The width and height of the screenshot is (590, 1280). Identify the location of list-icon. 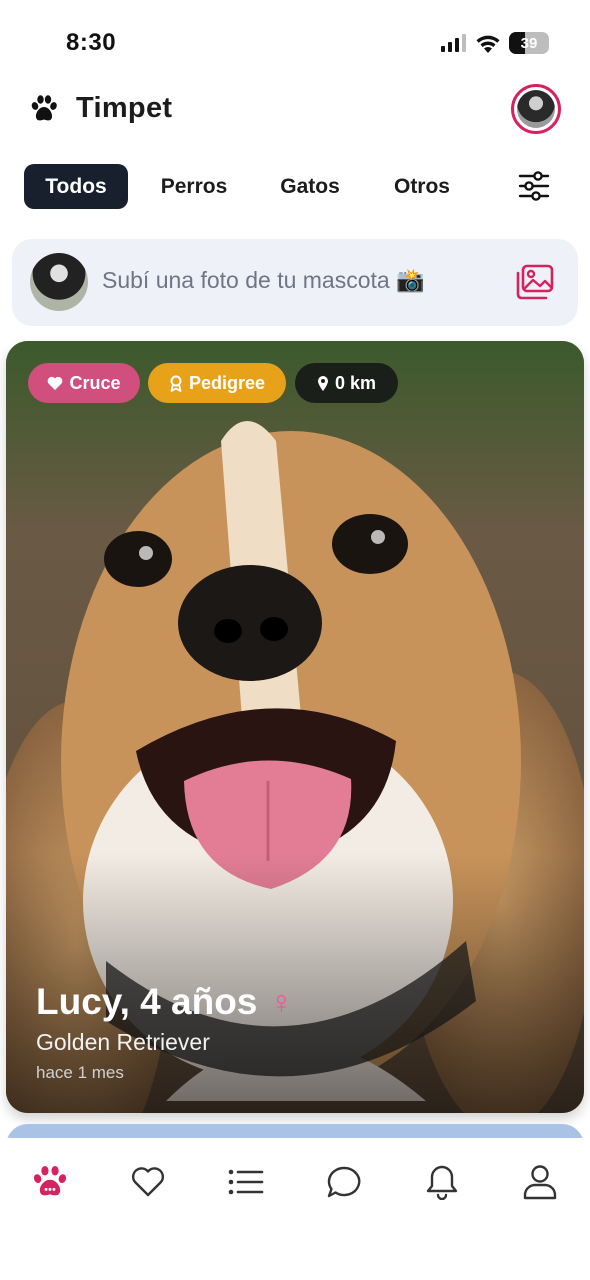
(246, 1182).